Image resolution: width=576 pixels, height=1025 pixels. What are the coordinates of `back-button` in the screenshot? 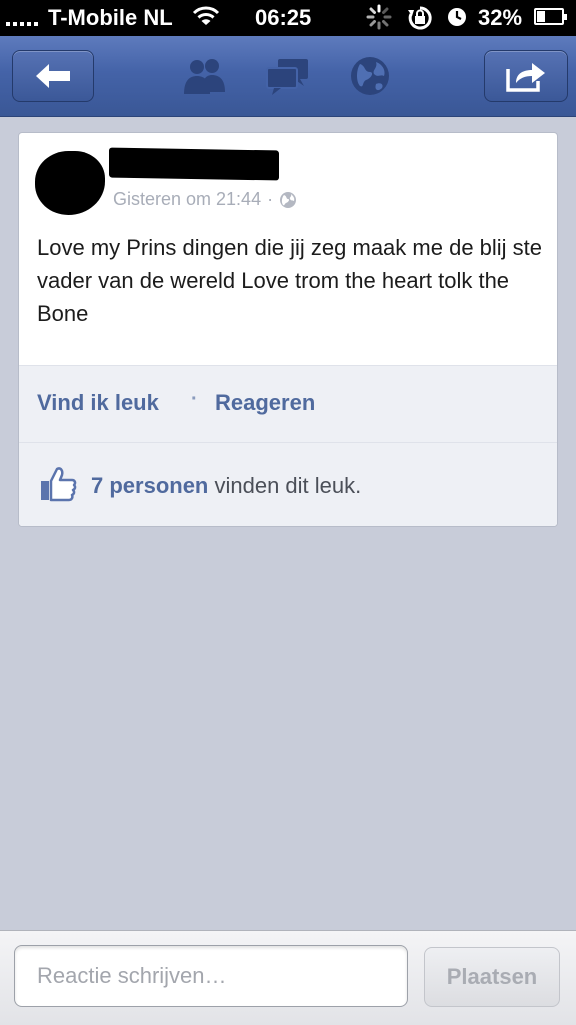 It's located at (53, 76).